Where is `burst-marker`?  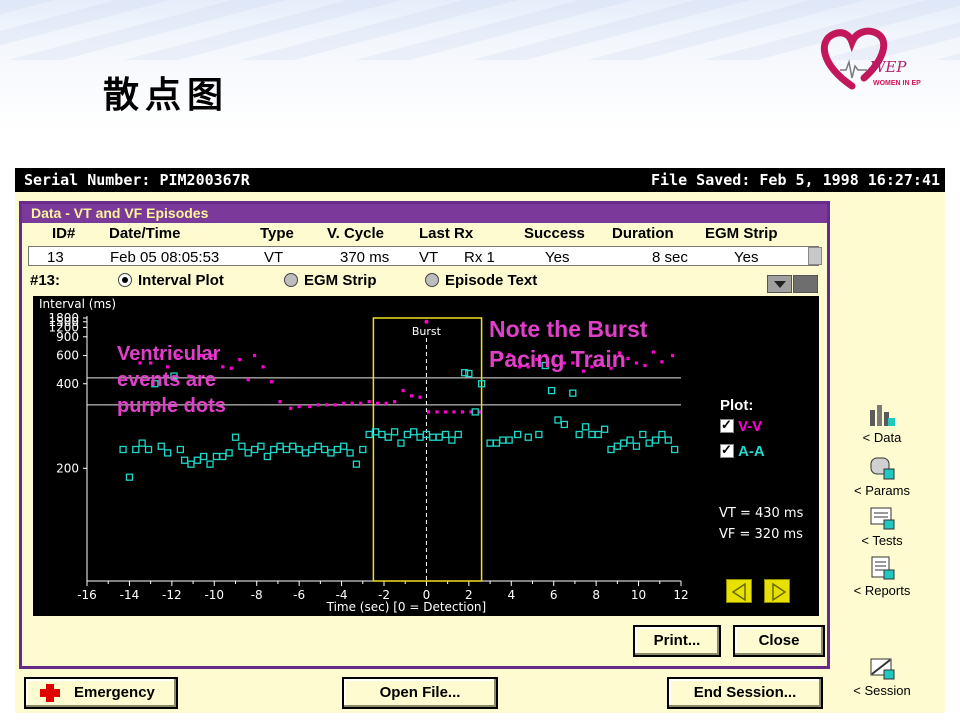 burst-marker is located at coordinates (426, 321).